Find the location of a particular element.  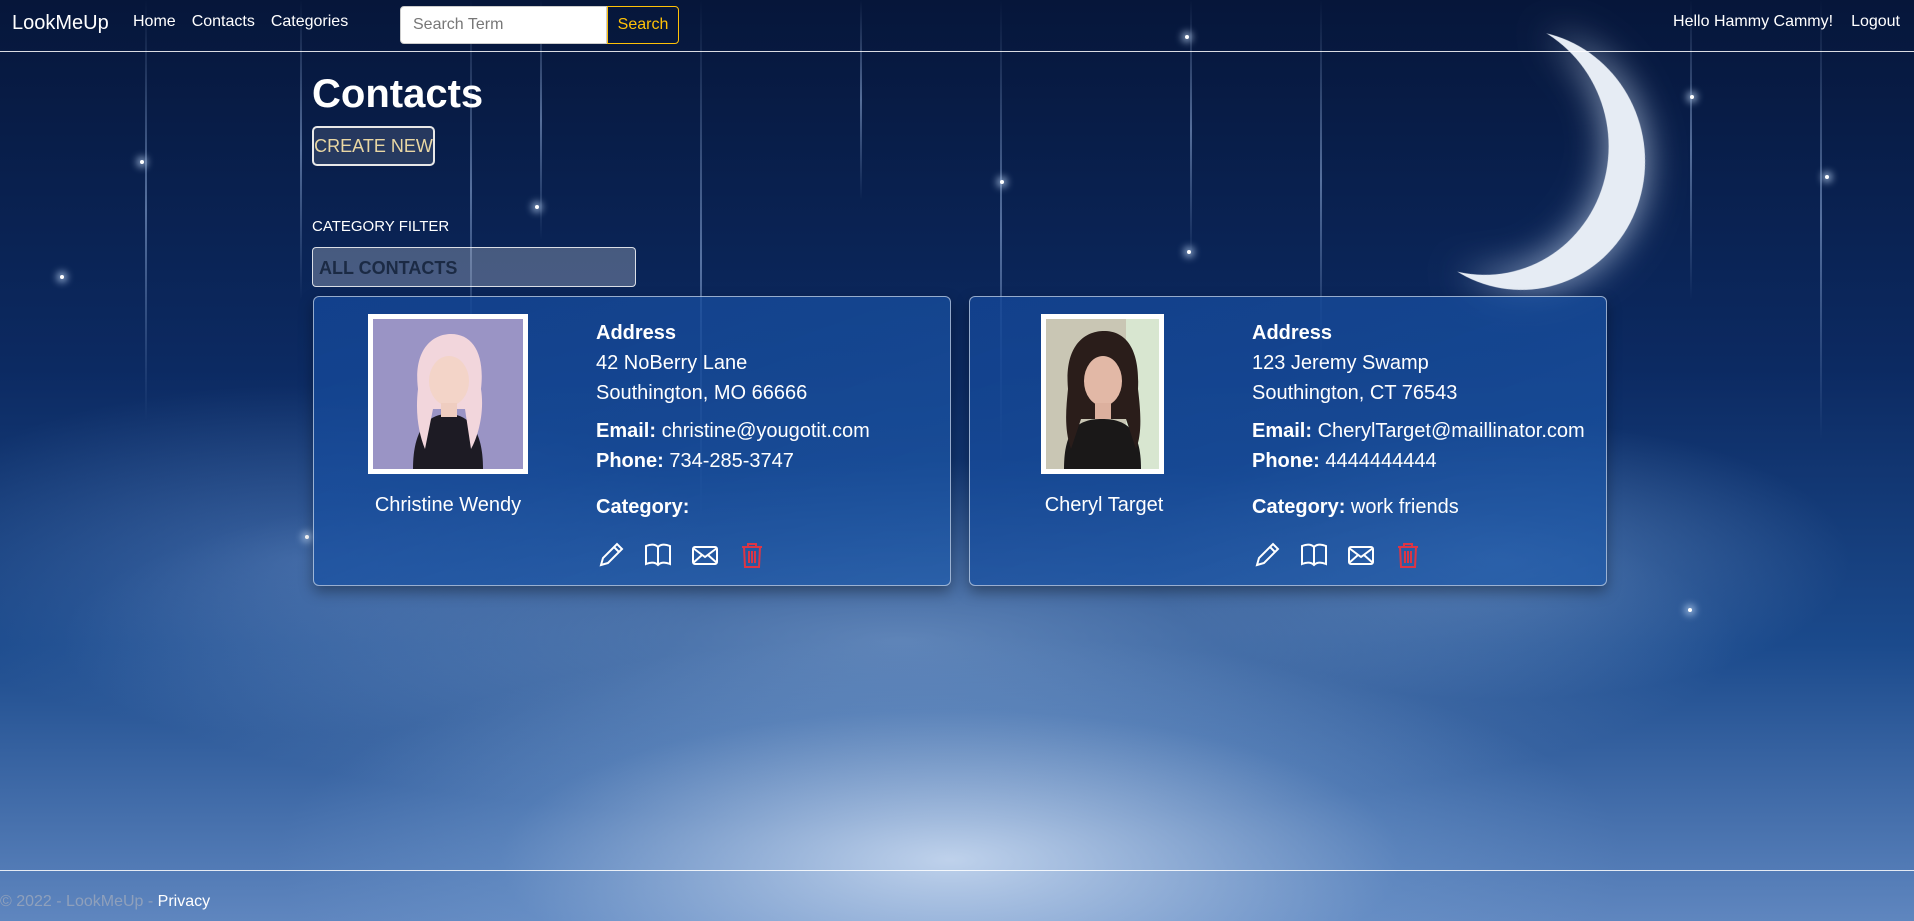

phone-row: Phone: 734-285-3747 is located at coordinates (733, 461).